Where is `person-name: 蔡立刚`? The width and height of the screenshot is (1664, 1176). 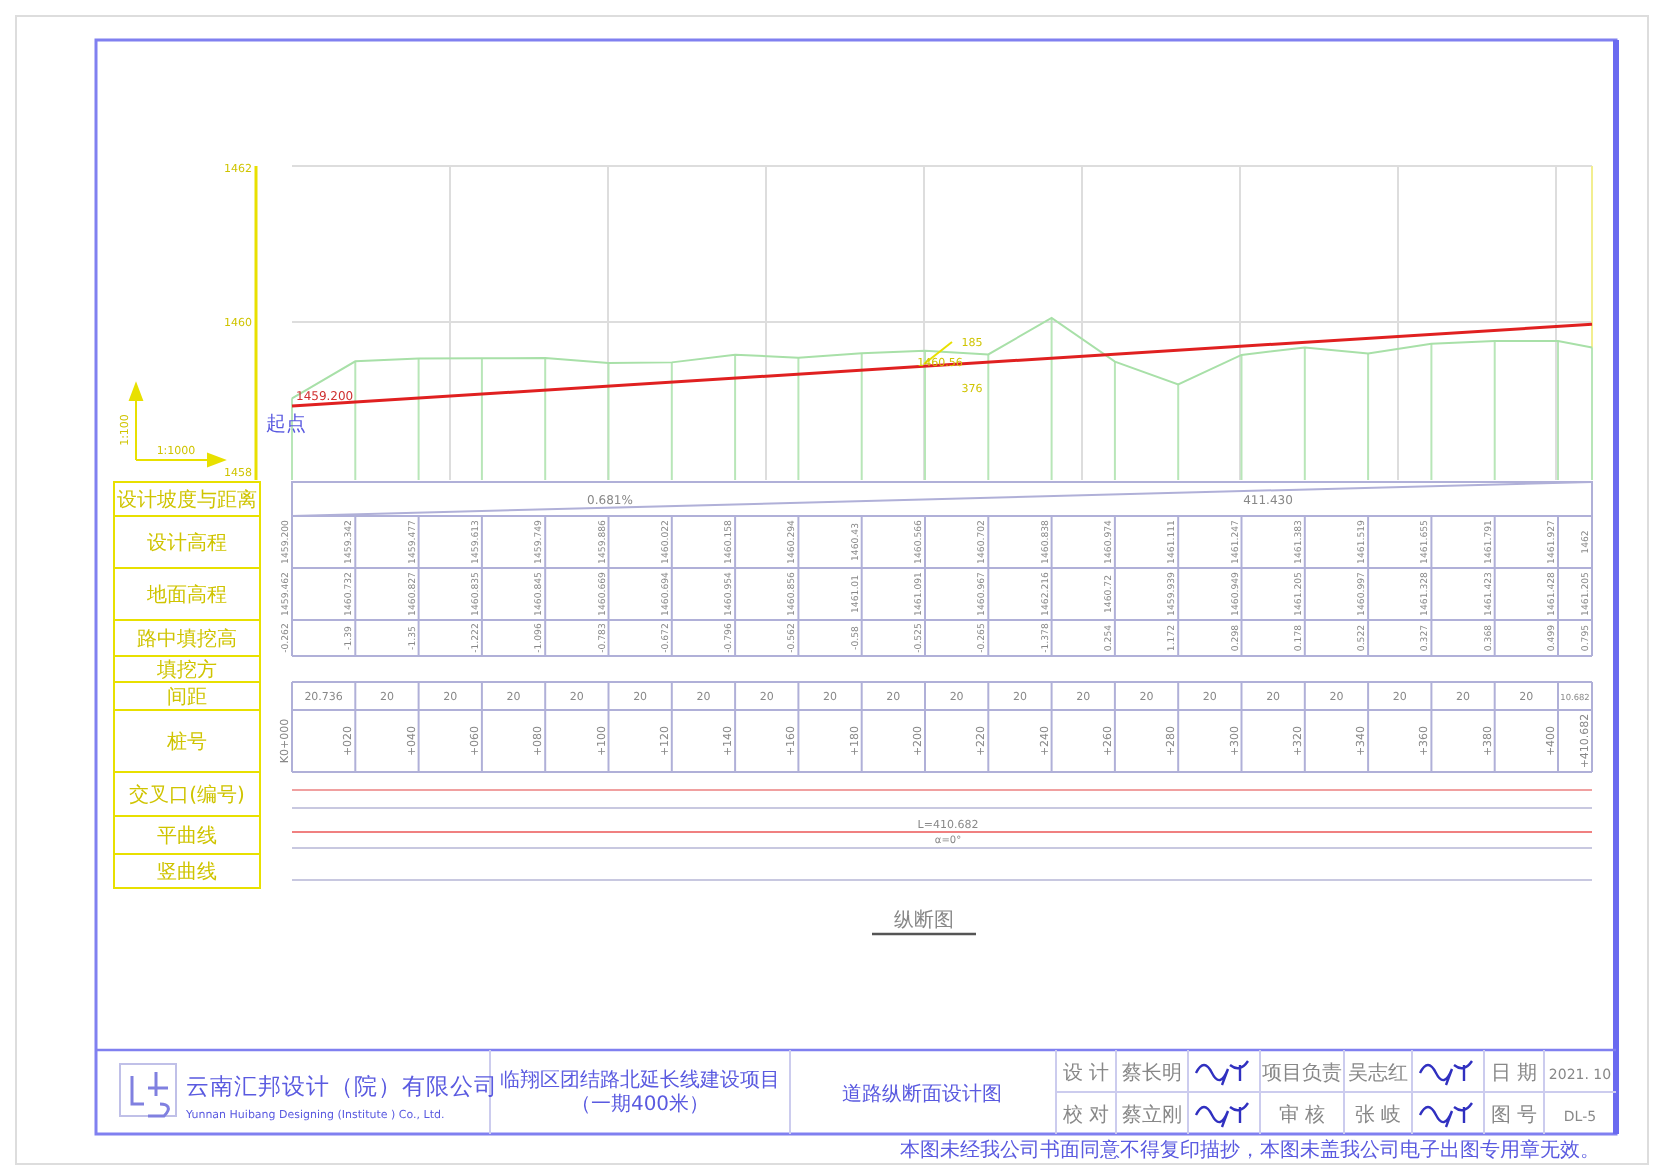
person-name: 蔡立刚 is located at coordinates (1152, 1116).